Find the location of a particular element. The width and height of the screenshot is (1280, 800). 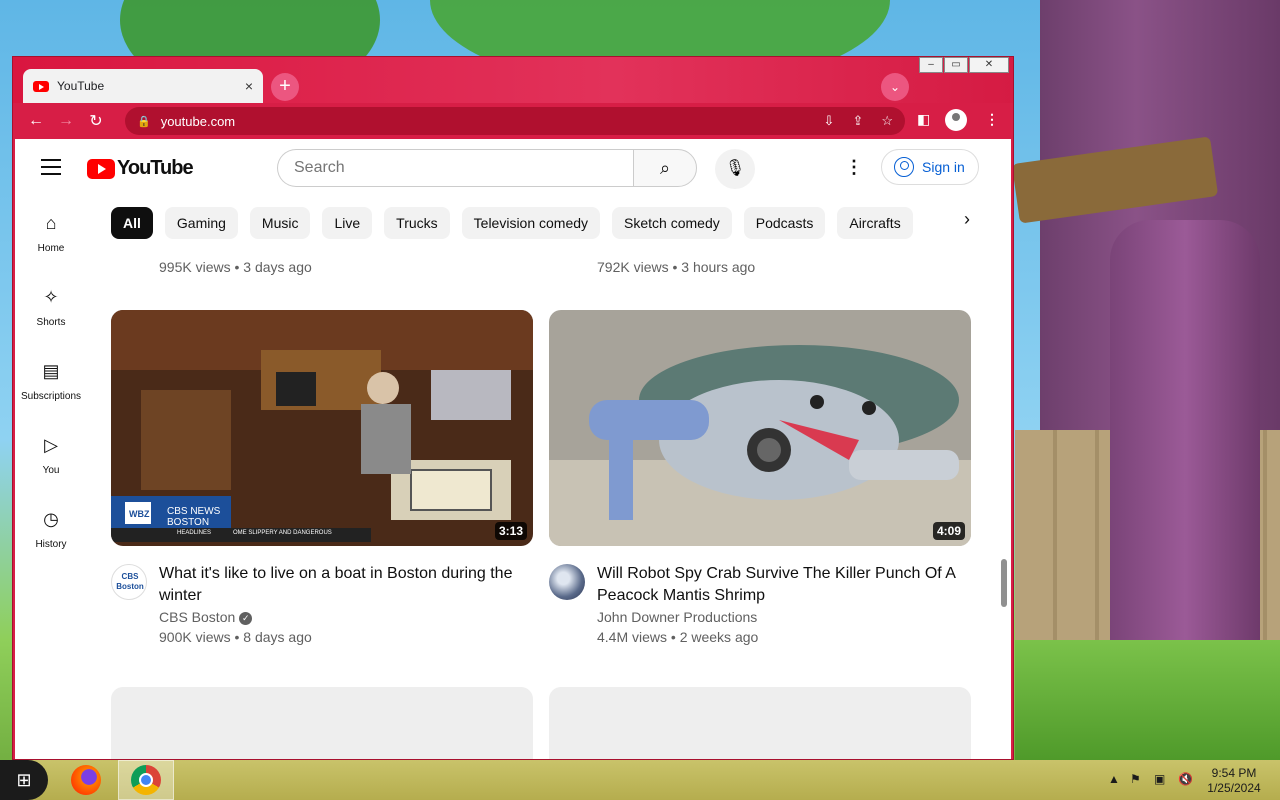

guide-label: History is located at coordinates (51, 544).